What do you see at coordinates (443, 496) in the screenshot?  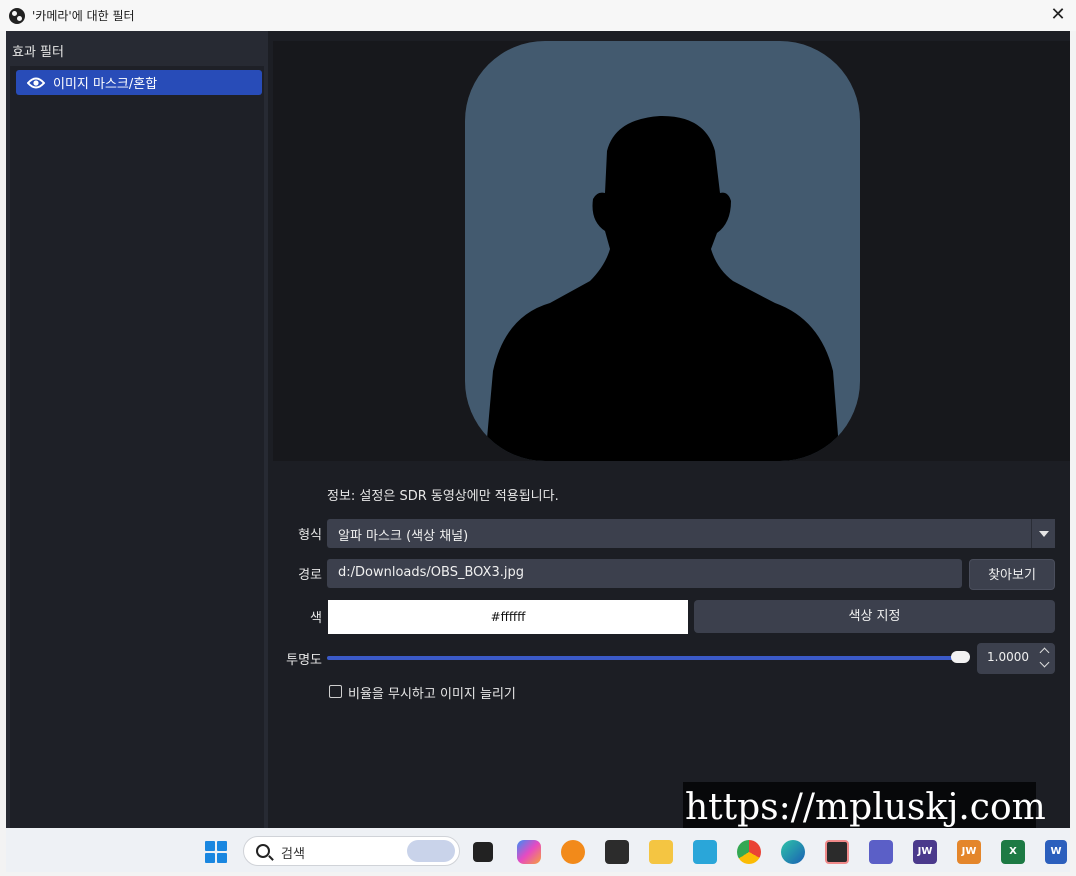 I see `info-text: 정보: 설정은 SDR 동영상에만 적용됩니다.` at bounding box center [443, 496].